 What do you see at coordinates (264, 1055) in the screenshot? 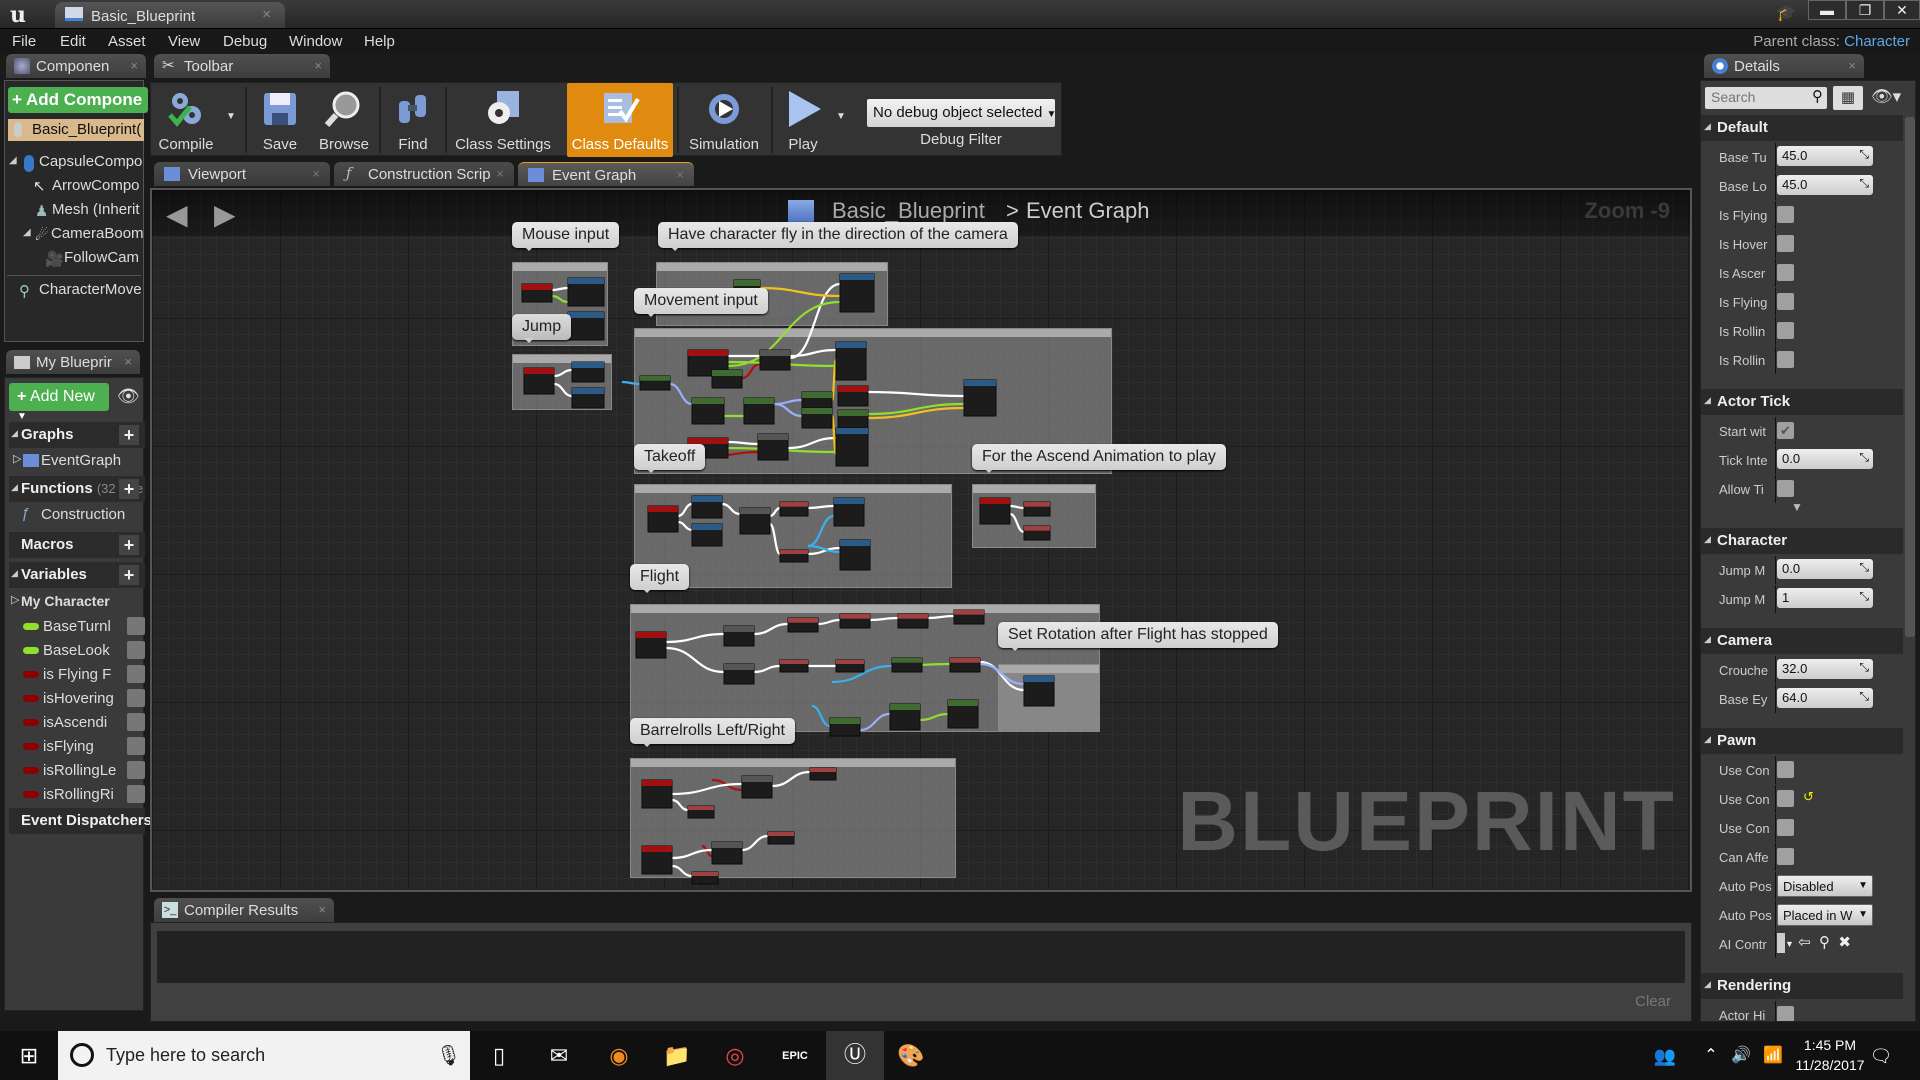
I see `taskbar-search-box: Type here to search 🎙` at bounding box center [264, 1055].